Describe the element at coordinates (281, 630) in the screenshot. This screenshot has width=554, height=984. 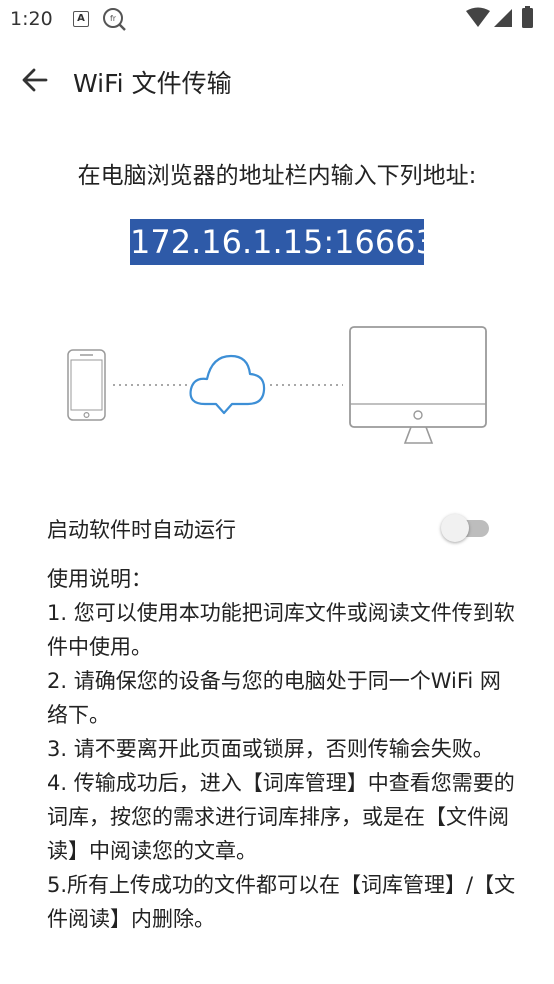
I see `help-item: 1. 您可以使用本功能把词库文件或阅读文件传到软件中使用。` at that location.